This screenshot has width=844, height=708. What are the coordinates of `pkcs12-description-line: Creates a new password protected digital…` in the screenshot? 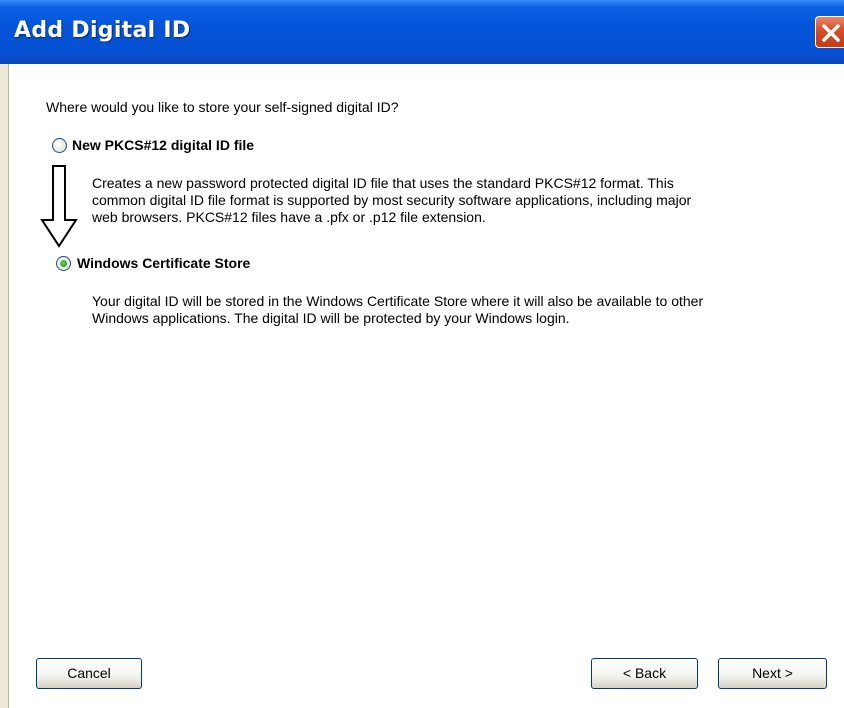 It's located at (383, 183).